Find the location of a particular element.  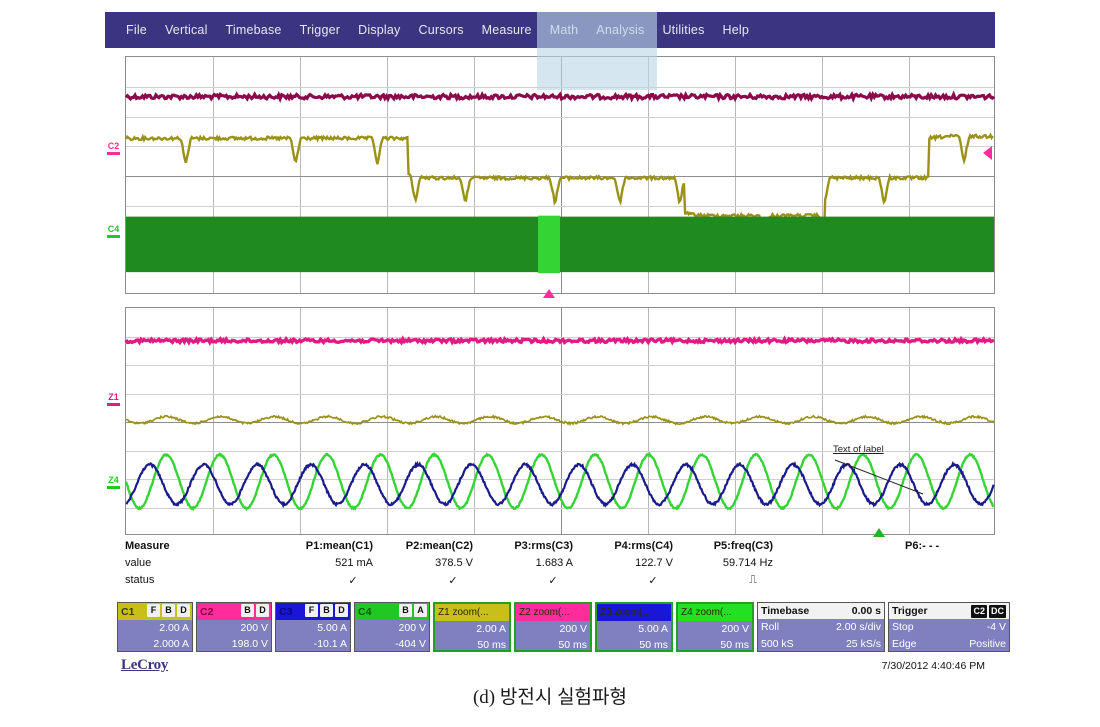

measure-cell-p1-measure: P1:mean(C1) is located at coordinates (317, 546).